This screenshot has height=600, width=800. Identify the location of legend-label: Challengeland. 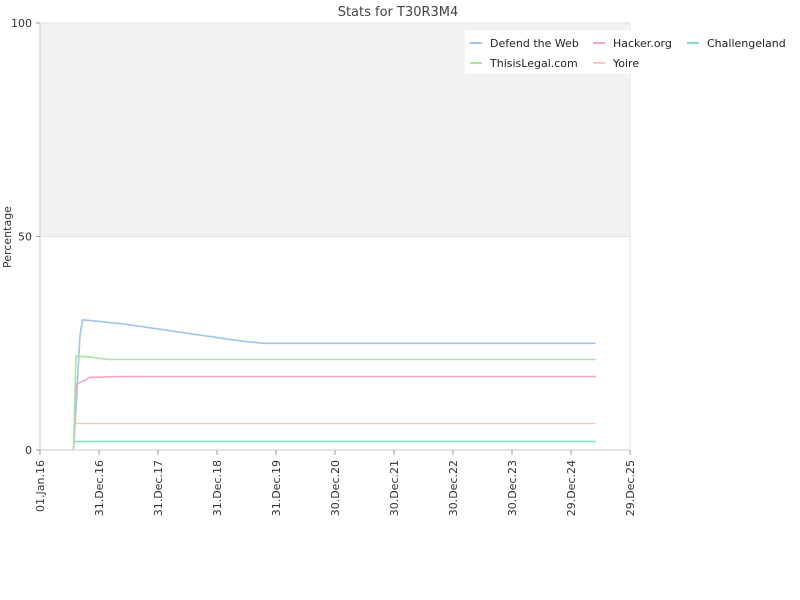
(746, 43).